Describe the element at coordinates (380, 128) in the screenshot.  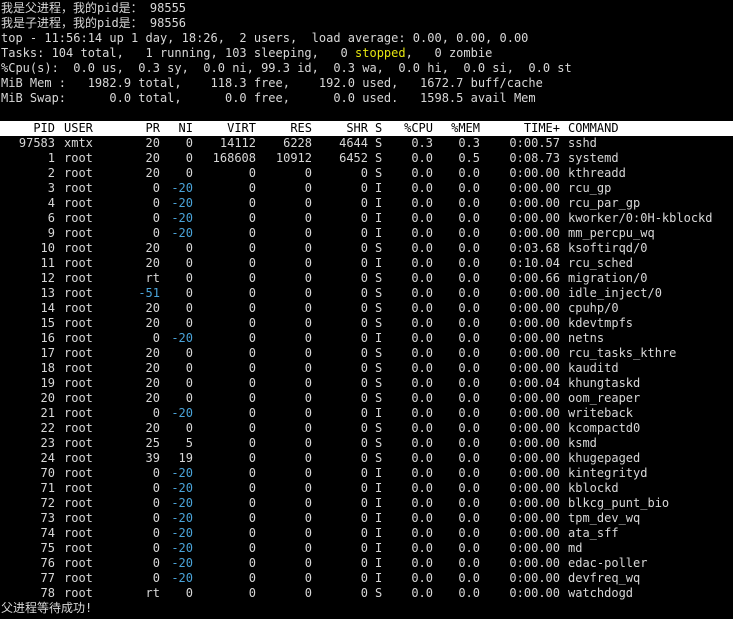
I see `col-state: S` at that location.